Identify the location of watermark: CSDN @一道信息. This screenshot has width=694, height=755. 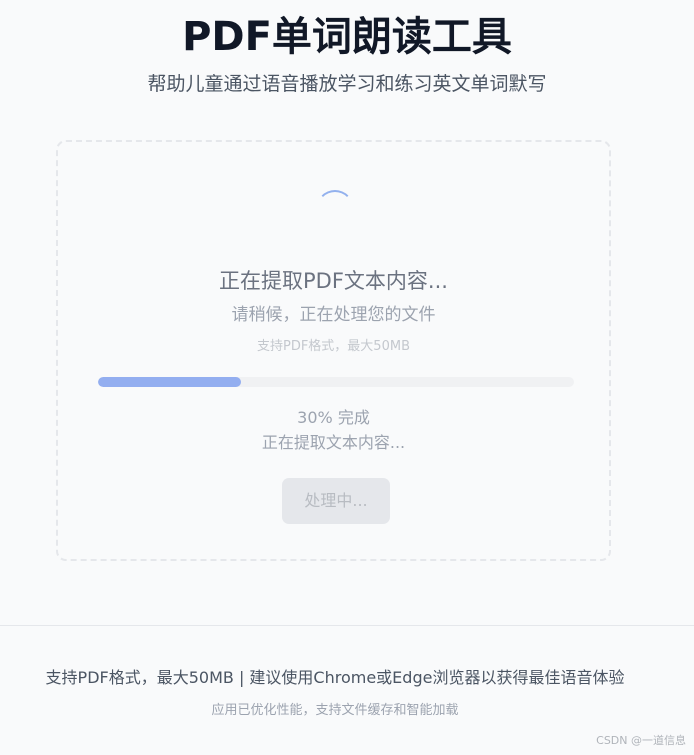
(641, 740).